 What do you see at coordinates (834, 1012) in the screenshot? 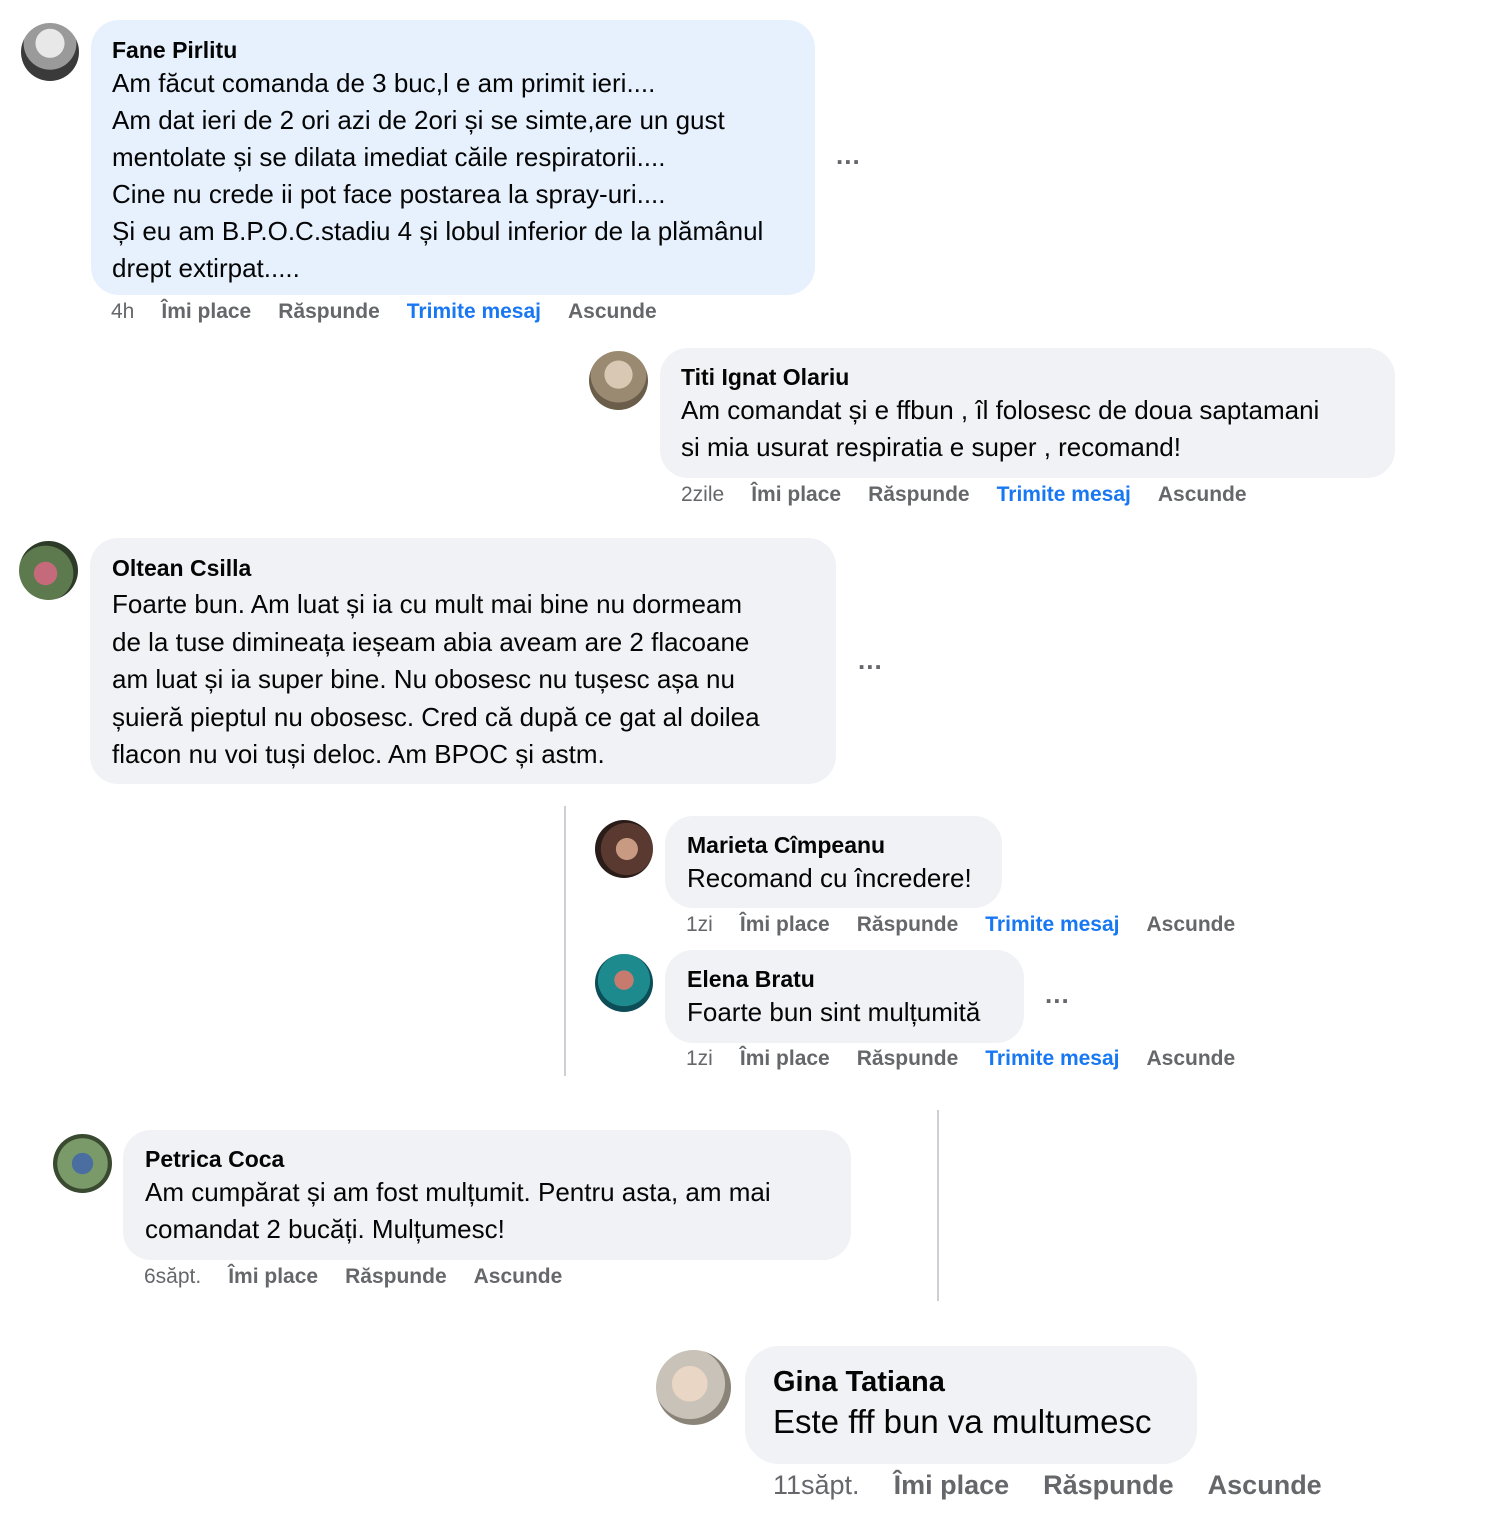
I see `comment-text: Foarte bun sint mulțumită` at bounding box center [834, 1012].